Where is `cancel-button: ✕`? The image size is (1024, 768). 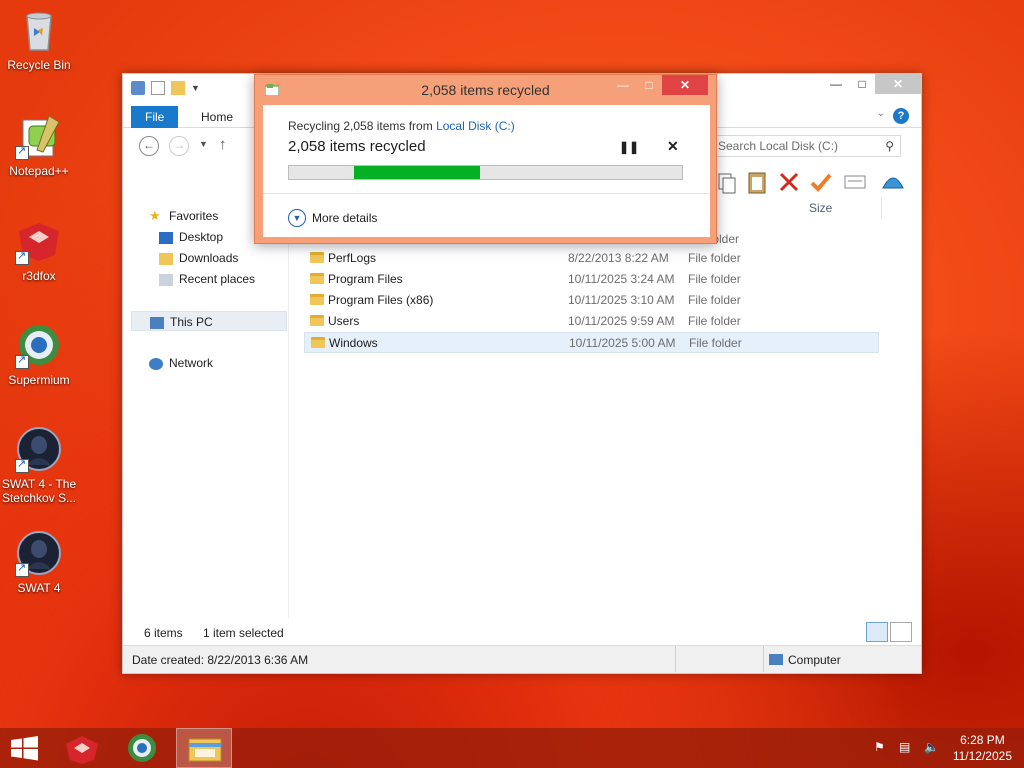 cancel-button: ✕ is located at coordinates (673, 146).